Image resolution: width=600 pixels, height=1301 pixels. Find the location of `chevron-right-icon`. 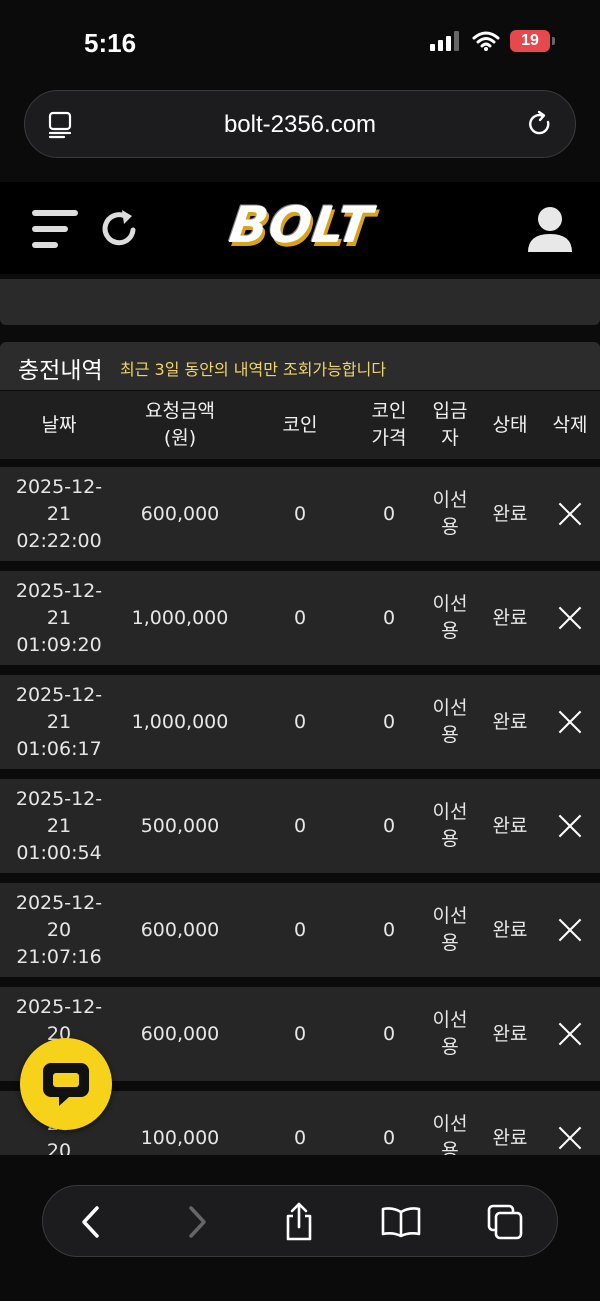

chevron-right-icon is located at coordinates (197, 1222).